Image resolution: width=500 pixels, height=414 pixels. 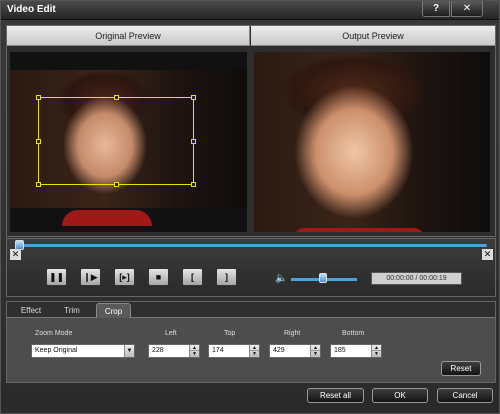 What do you see at coordinates (129, 351) in the screenshot?
I see `chevron-down-icon: ▼` at bounding box center [129, 351].